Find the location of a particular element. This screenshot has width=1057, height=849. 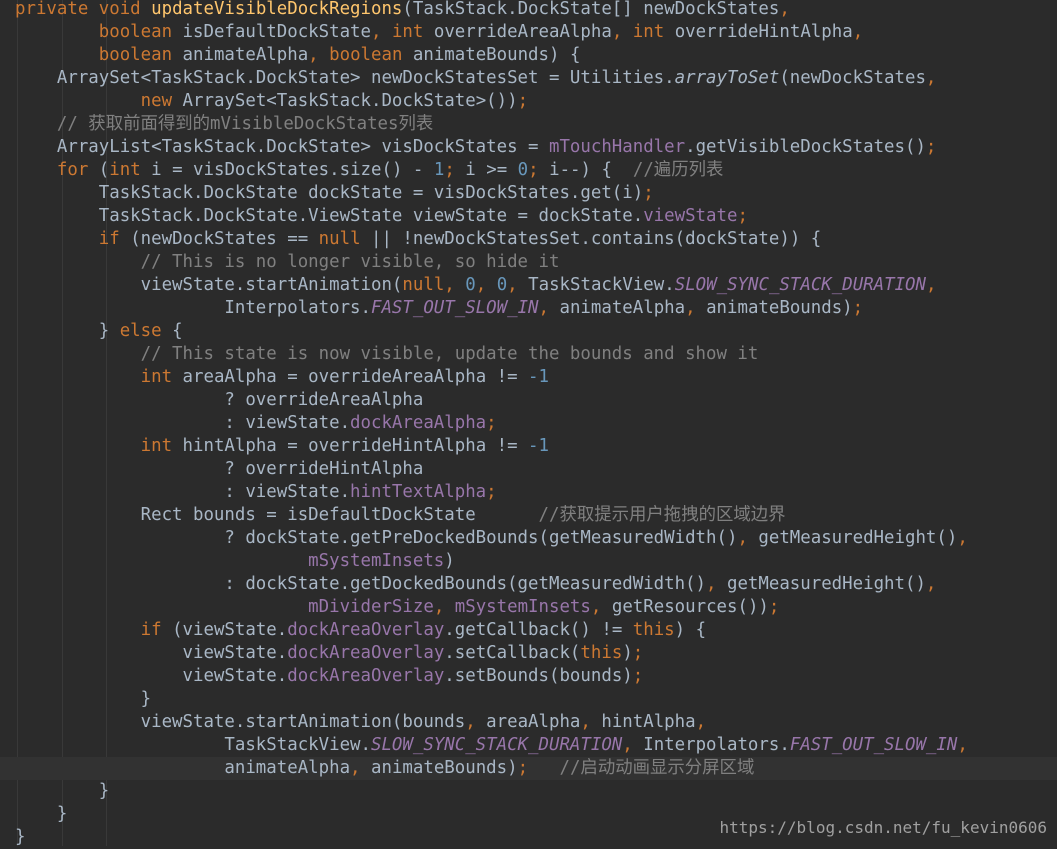

code-line: // 获取前面得到的mVisibleDockStates列表 is located at coordinates (528, 124).